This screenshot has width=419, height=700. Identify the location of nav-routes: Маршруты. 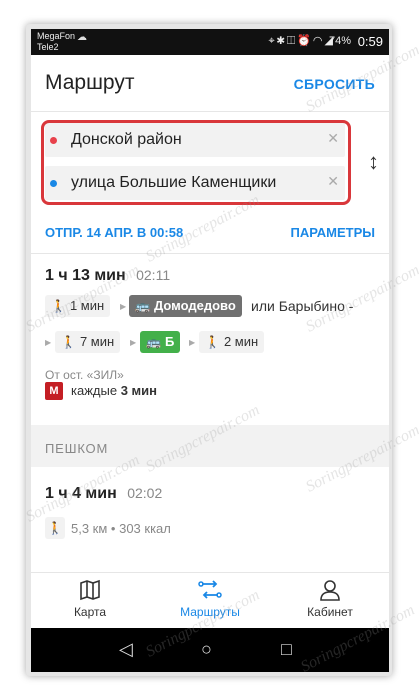
(210, 599).